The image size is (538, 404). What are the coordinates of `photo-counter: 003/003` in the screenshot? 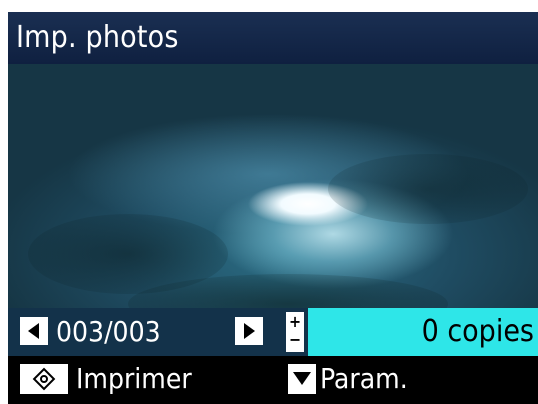 It's located at (108, 331).